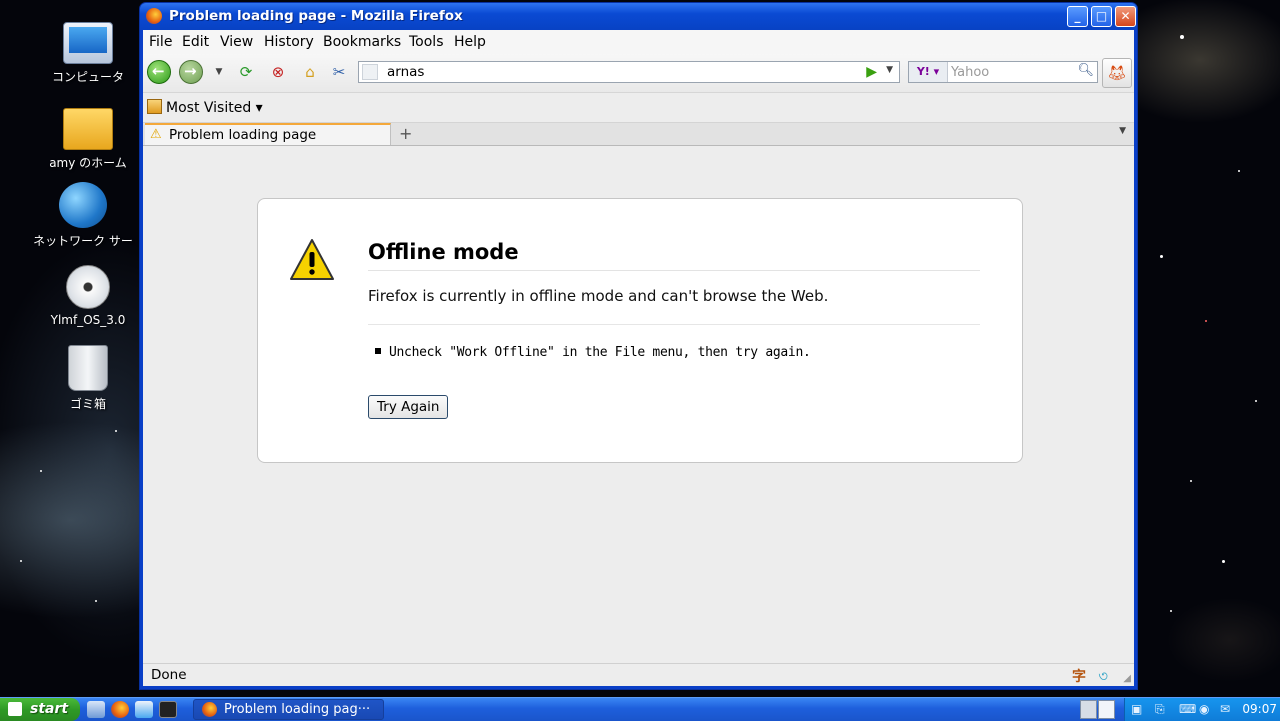 This screenshot has width=1280, height=721. What do you see at coordinates (1117, 73) in the screenshot?
I see `firefox-addon-icon: 🦊︎` at bounding box center [1117, 73].